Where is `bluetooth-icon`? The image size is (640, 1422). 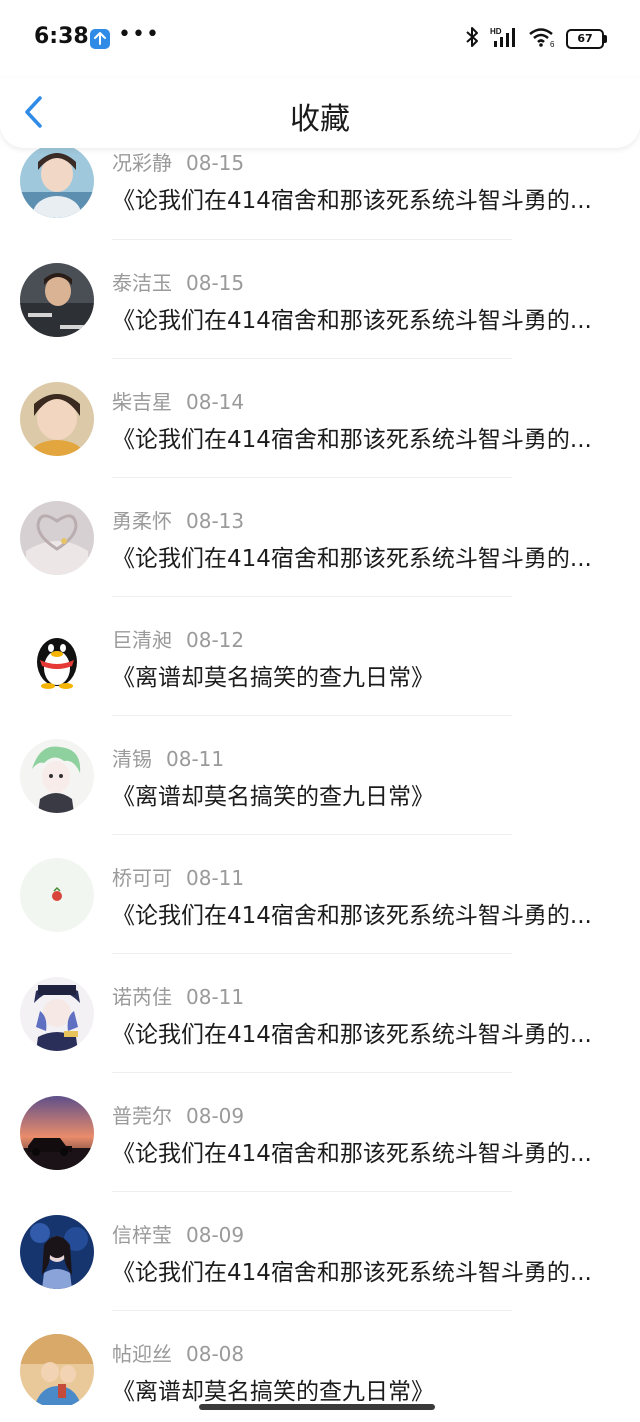
bluetooth-icon is located at coordinates (472, 39).